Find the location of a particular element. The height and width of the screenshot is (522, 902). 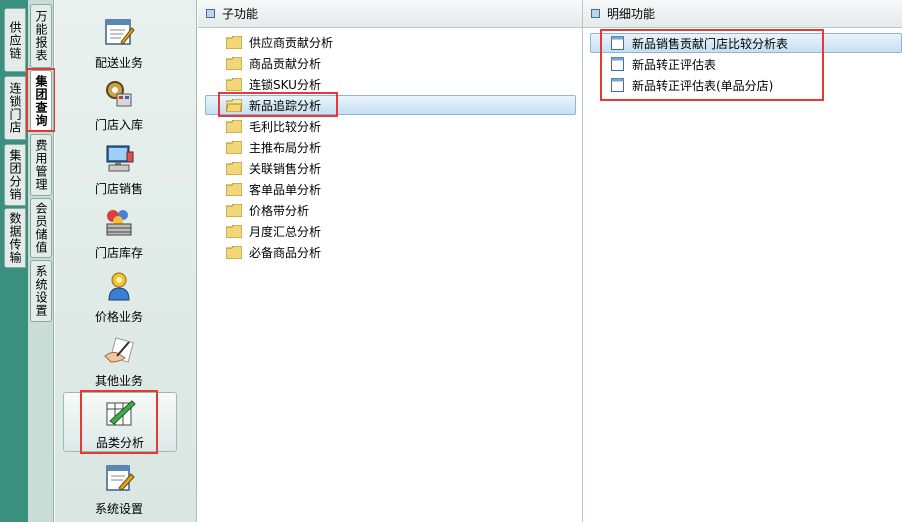

list-item: 关联销售分析 is located at coordinates (273, 168).